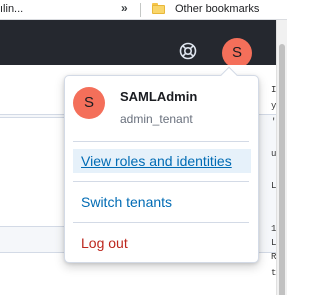  What do you see at coordinates (140, 10) in the screenshot?
I see `bookmarks-separator` at bounding box center [140, 10].